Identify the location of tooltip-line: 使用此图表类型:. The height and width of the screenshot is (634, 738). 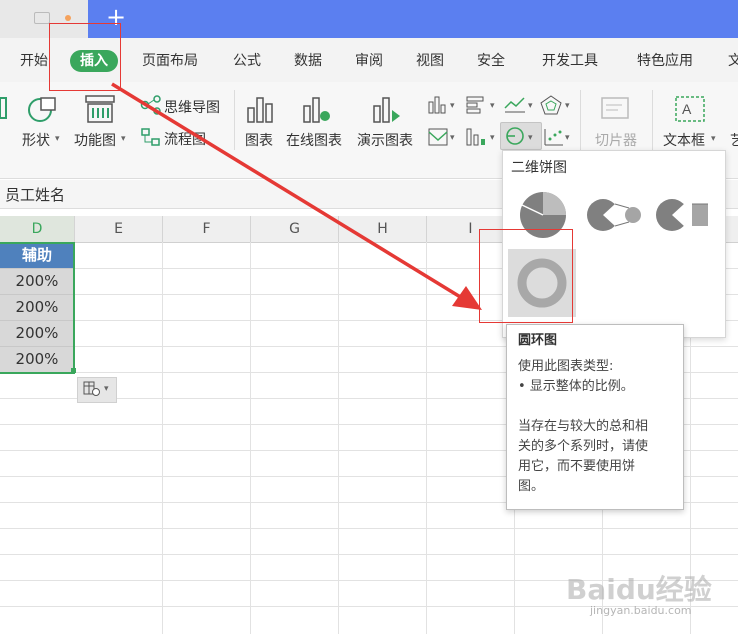
(566, 366).